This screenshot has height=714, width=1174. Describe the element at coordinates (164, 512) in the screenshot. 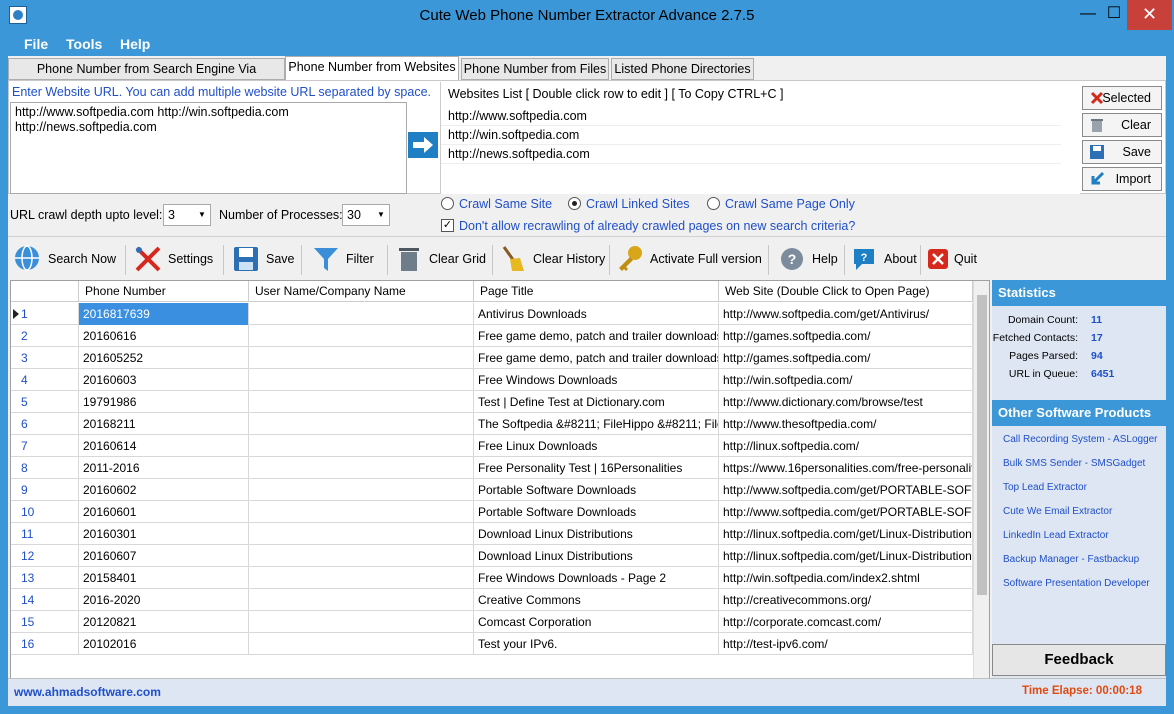

I see `cell-phone: 20160601` at that location.